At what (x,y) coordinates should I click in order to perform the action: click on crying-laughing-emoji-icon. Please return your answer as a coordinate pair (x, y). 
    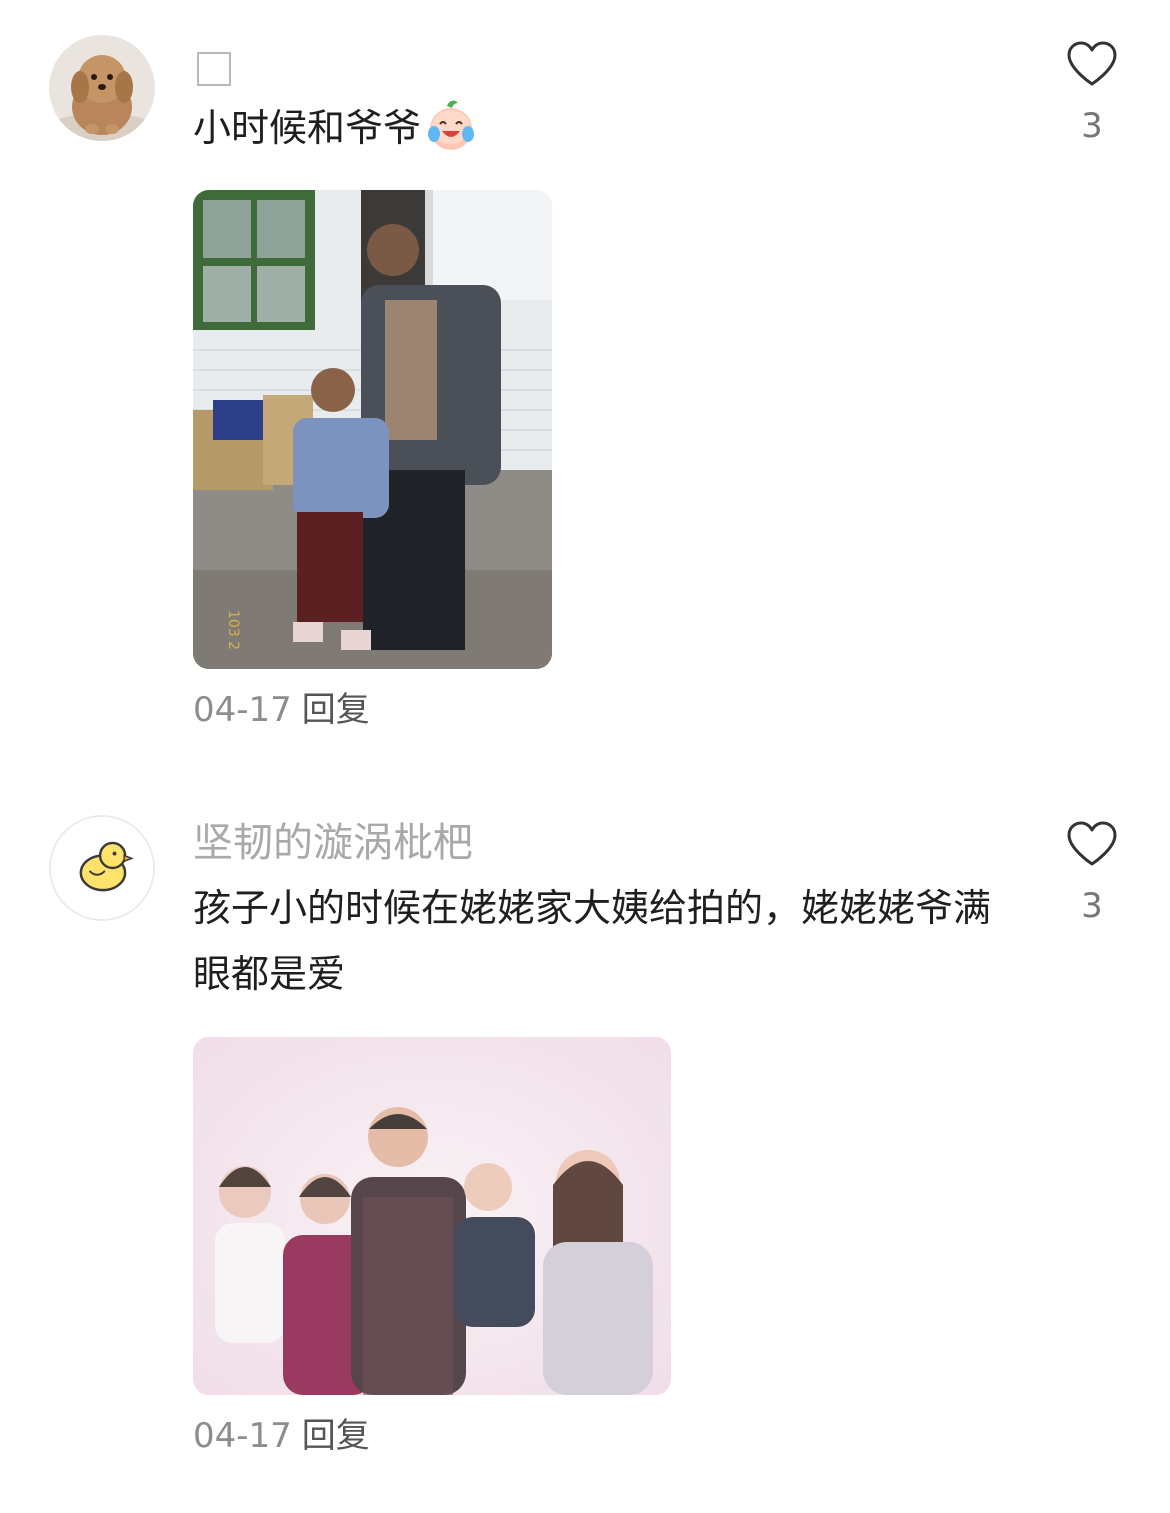
    Looking at the image, I should click on (451, 125).